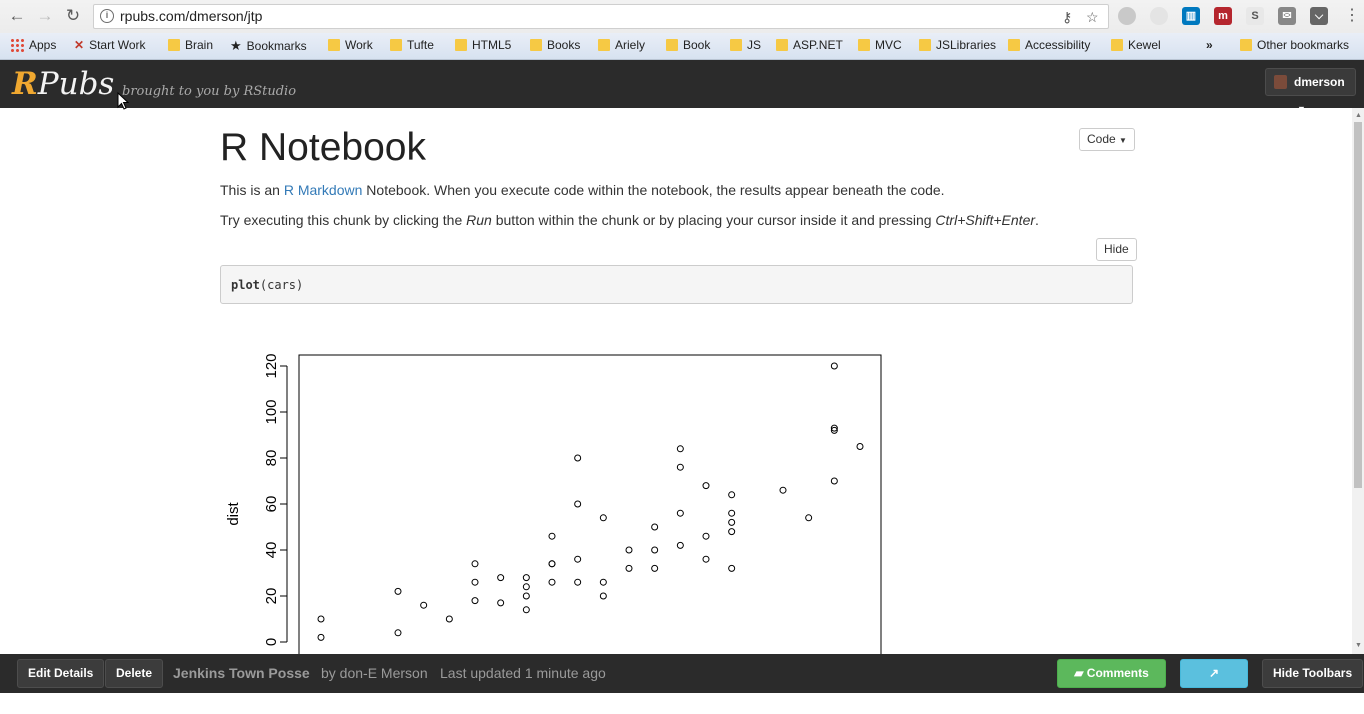 This screenshot has width=1364, height=714. What do you see at coordinates (1107, 139) in the screenshot?
I see `code-dropdown-button: Code ▼` at bounding box center [1107, 139].